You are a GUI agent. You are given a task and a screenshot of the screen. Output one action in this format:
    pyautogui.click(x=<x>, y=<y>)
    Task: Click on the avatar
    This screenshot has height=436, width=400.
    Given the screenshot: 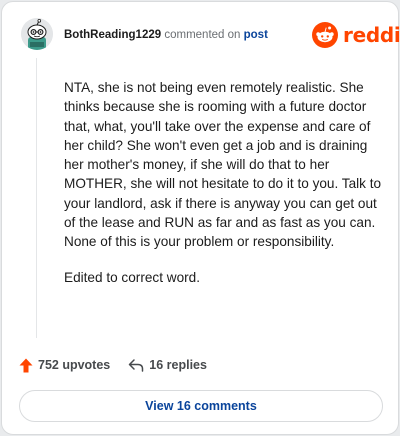 What is the action you would take?
    pyautogui.click(x=37, y=34)
    